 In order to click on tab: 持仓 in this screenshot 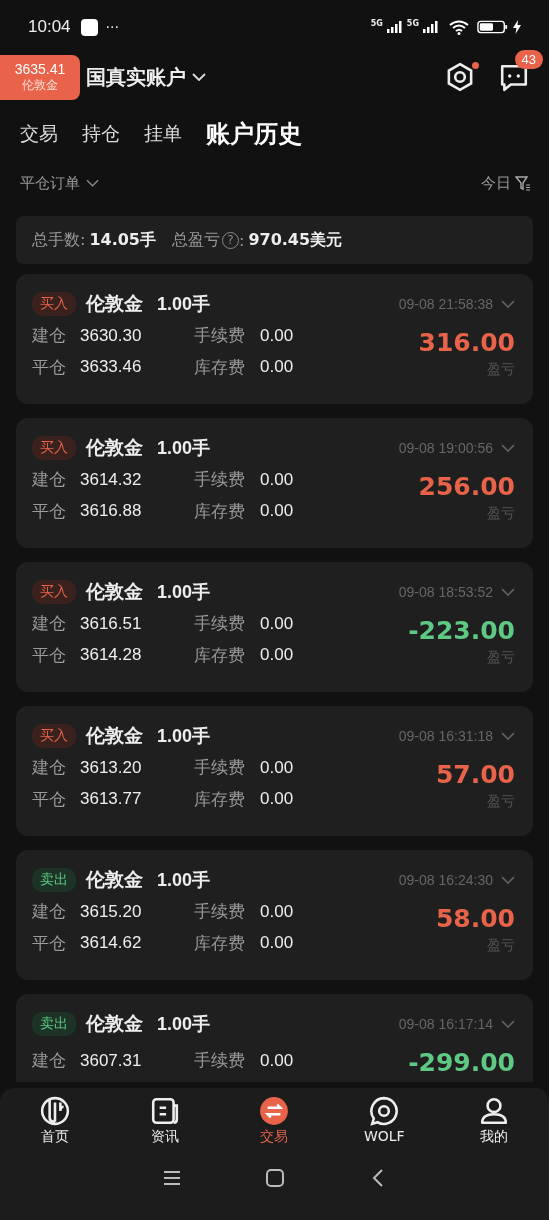, I will do `click(101, 134)`.